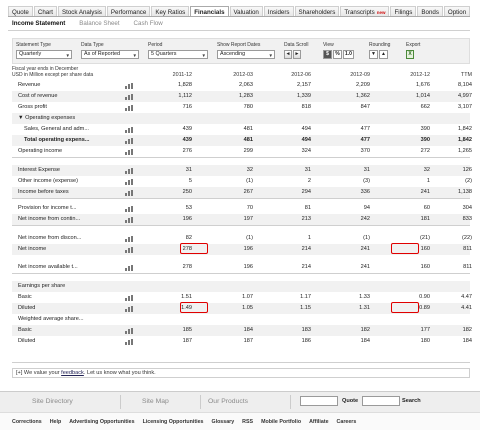 Image resolution: width=480 pixels, height=430 pixels. Describe the element at coordinates (110, 54) in the screenshot. I see `data-type-select: As of Reported ▼` at that location.